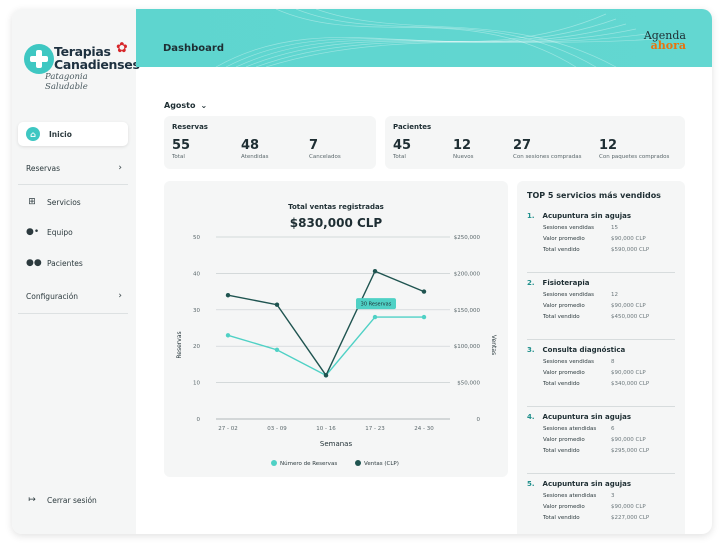  I want to click on sidebar-item-configuracion: Configuración ›, so click(73, 296).